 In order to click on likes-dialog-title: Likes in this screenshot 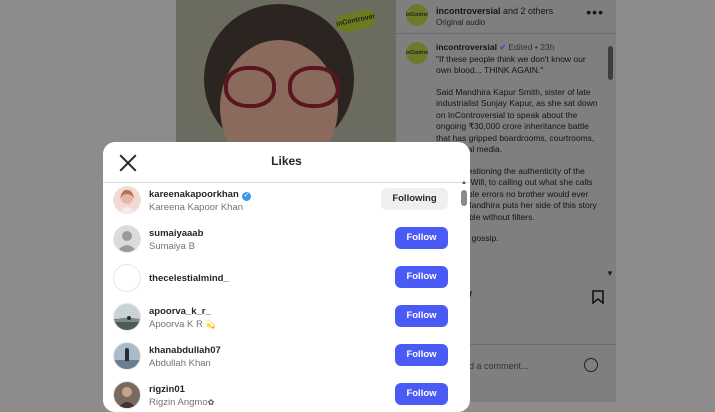, I will do `click(286, 161)`.